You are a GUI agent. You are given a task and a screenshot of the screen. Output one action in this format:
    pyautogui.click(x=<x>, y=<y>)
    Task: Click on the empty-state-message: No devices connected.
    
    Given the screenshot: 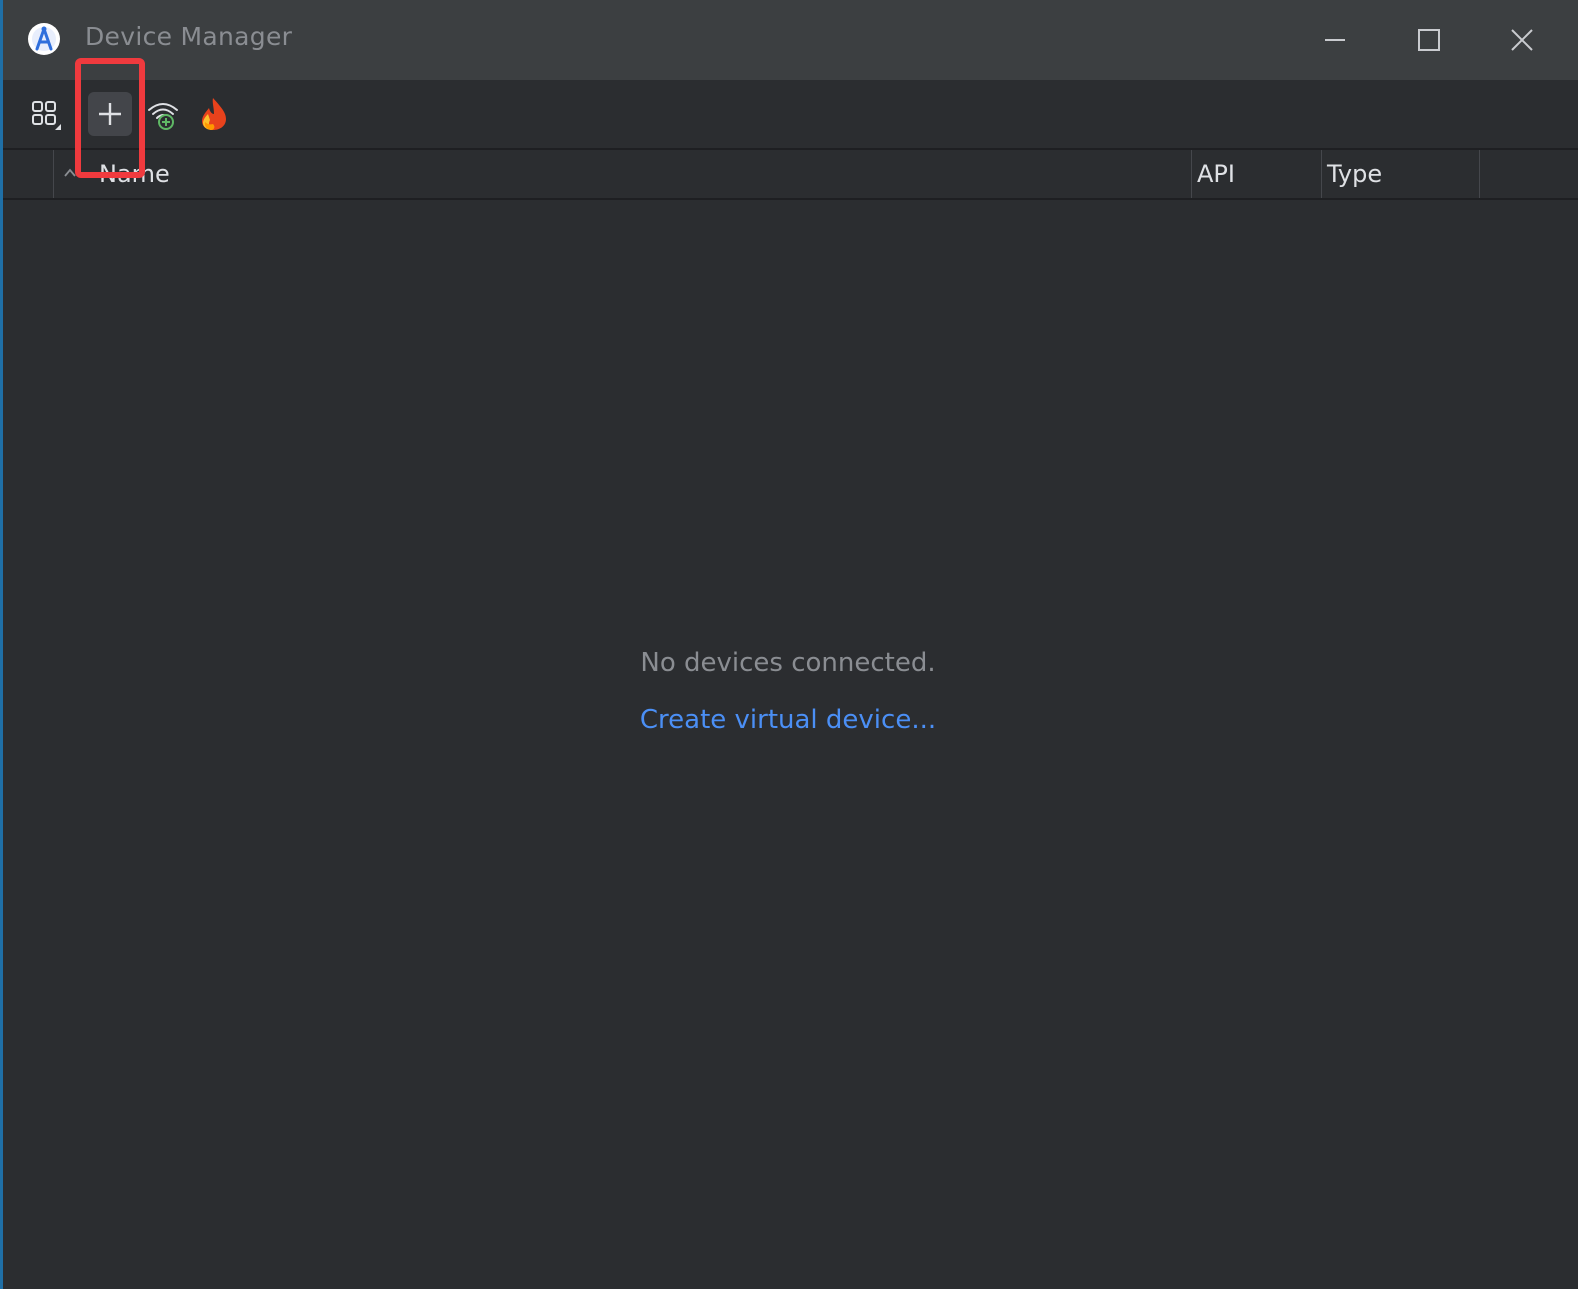 What is the action you would take?
    pyautogui.click(x=788, y=663)
    